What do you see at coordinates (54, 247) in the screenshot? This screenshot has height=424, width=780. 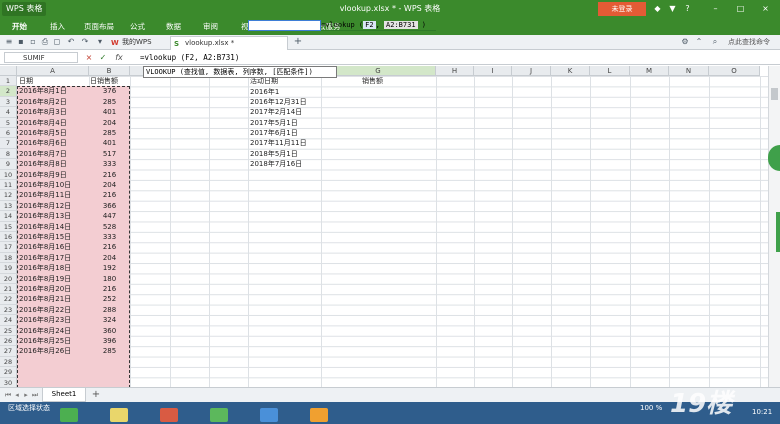 I see `table-cell-date: 2016年8月16日` at bounding box center [54, 247].